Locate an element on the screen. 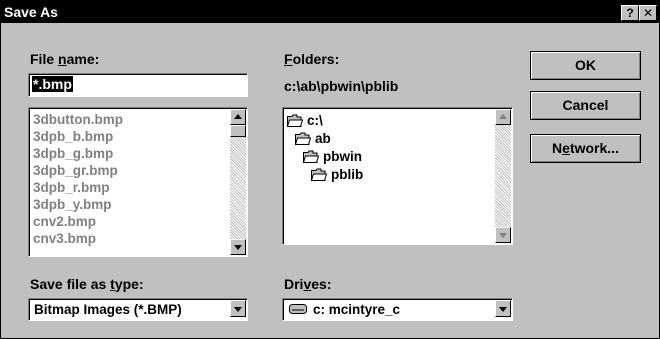 The width and height of the screenshot is (660, 339). drives-select: c: mcintyre_c is located at coordinates (397, 309).